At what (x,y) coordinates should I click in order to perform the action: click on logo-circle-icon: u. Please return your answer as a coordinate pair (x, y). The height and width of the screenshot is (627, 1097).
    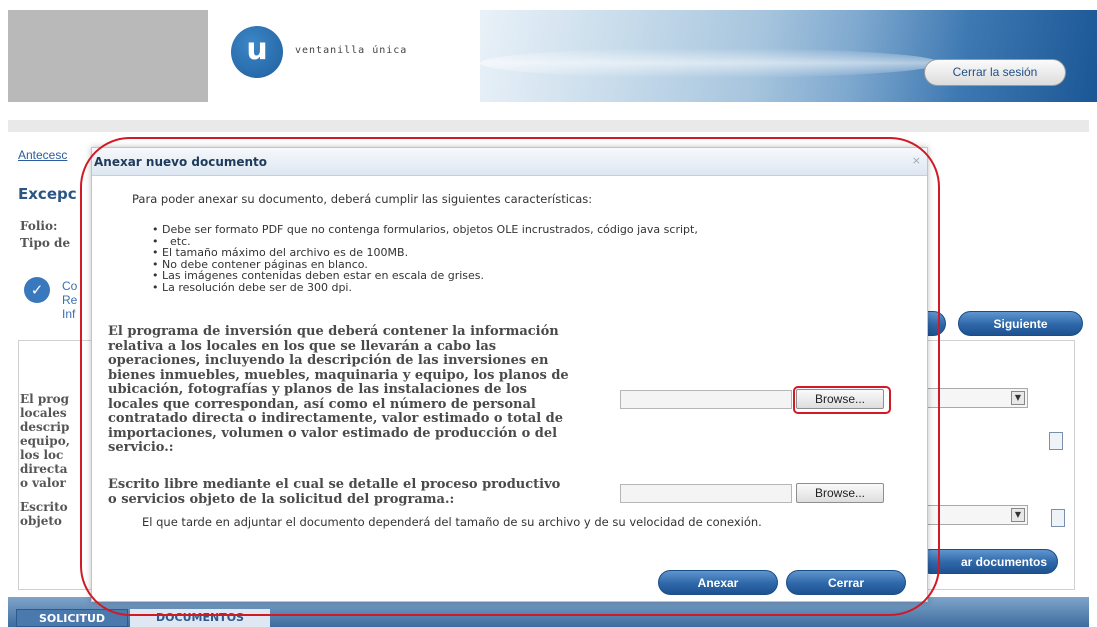
    Looking at the image, I should click on (257, 52).